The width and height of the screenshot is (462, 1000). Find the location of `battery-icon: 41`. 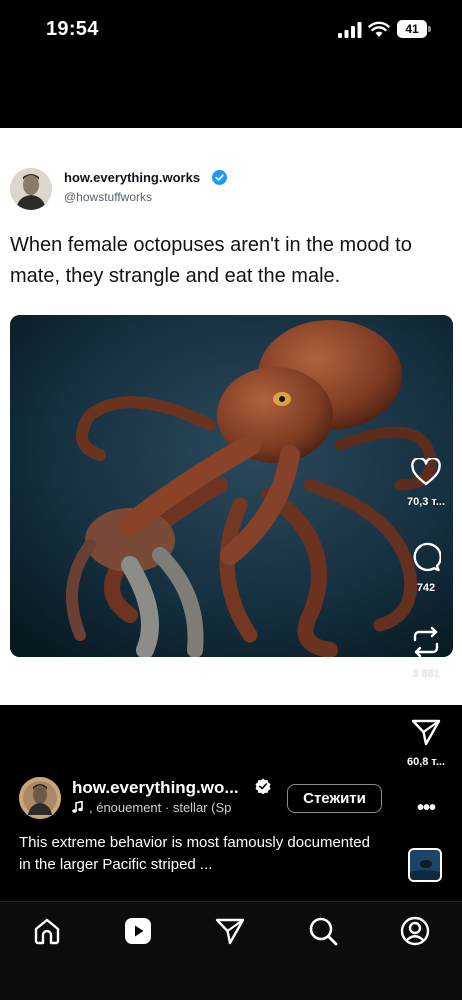

battery-icon: 41 is located at coordinates (414, 29).